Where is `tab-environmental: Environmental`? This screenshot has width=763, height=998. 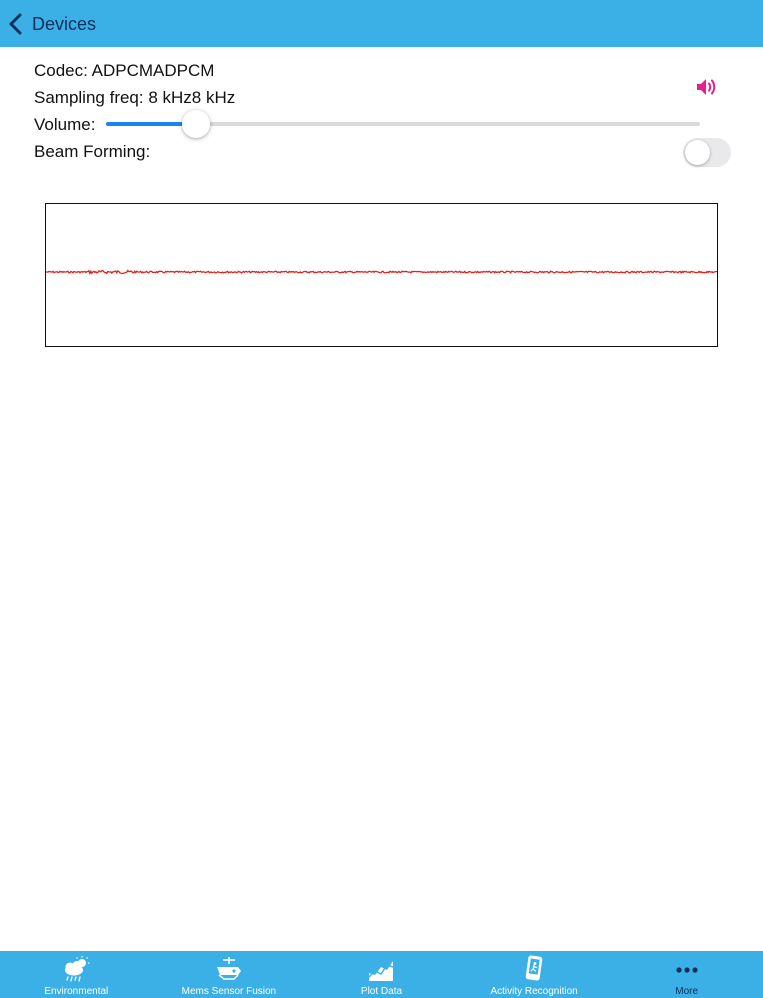
tab-environmental: Environmental is located at coordinates (76, 974).